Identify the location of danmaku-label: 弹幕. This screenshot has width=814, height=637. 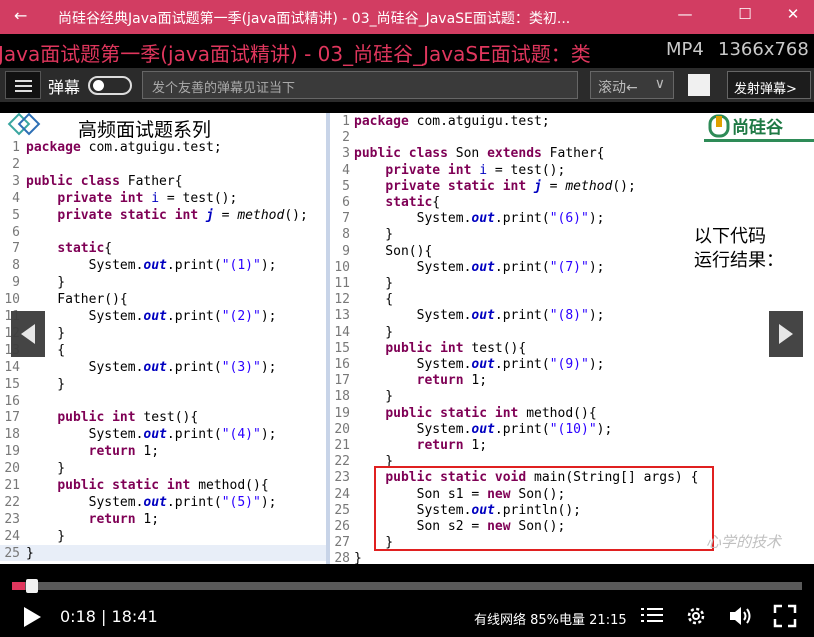
(64, 87).